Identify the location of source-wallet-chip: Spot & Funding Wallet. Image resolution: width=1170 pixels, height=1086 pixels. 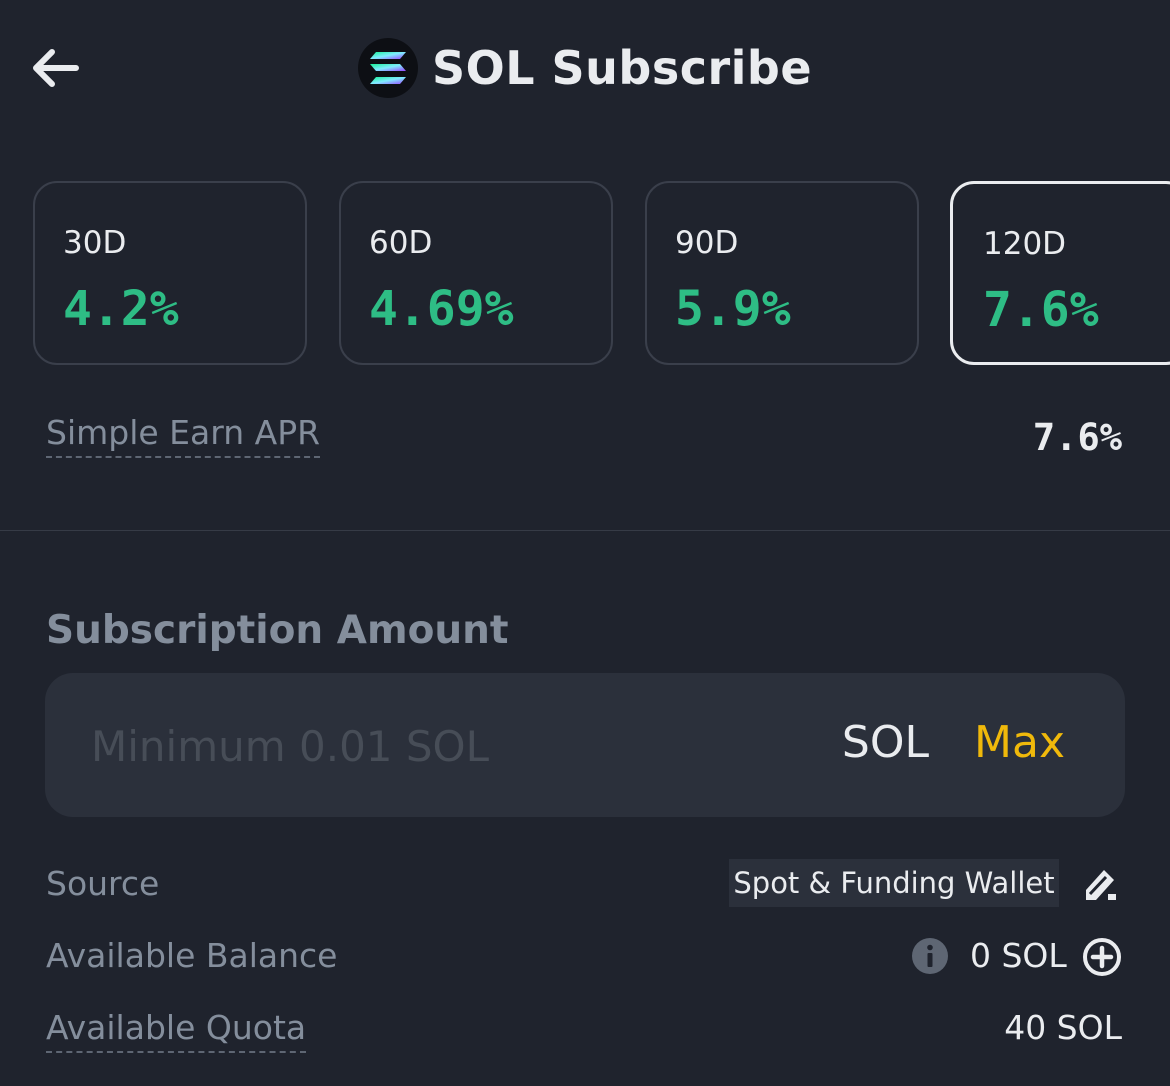
(894, 883).